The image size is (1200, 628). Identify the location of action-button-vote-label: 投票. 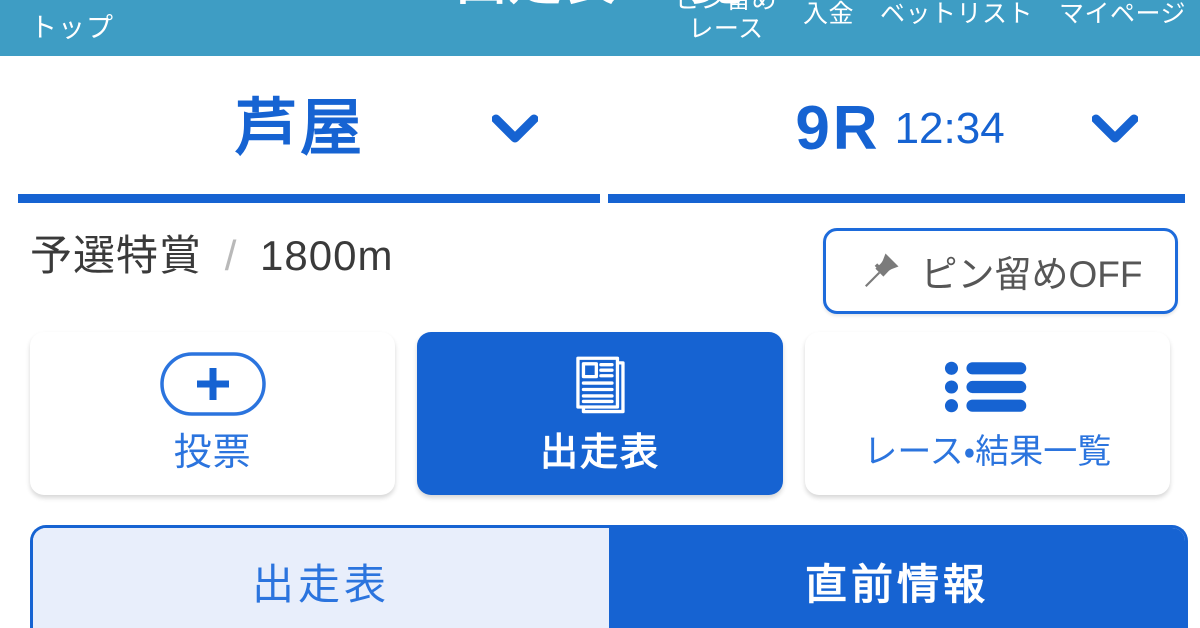
(212, 453).